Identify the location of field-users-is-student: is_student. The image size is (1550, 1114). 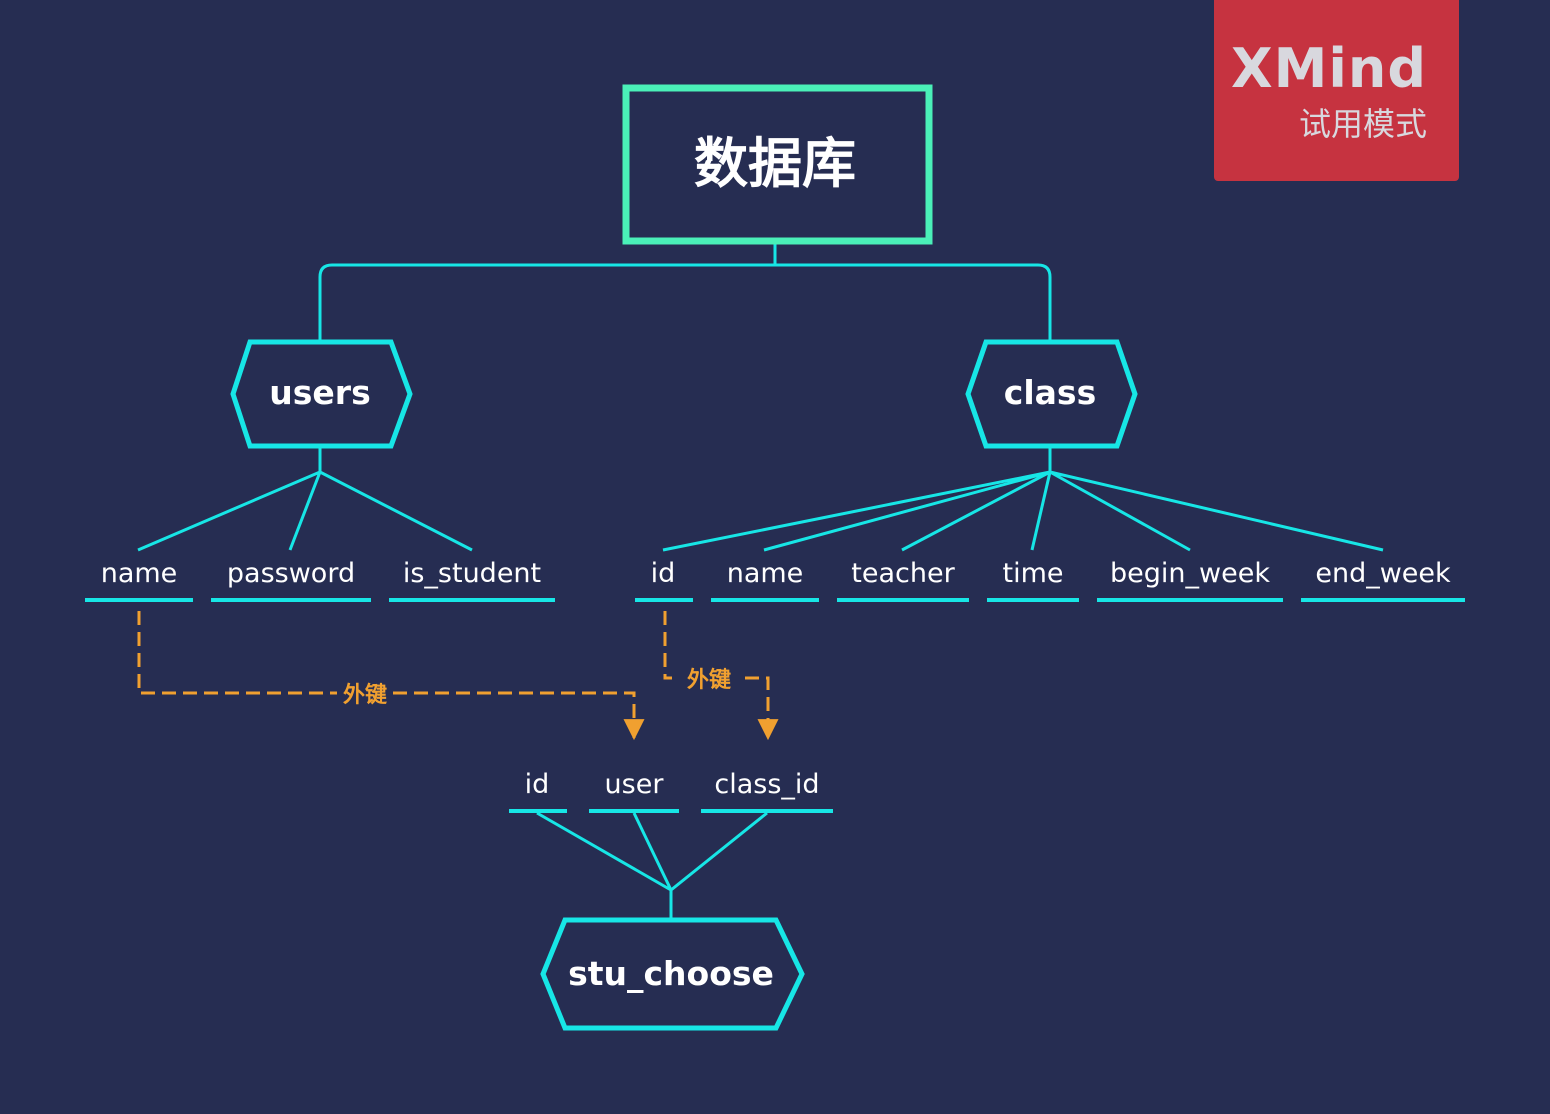
(472, 580).